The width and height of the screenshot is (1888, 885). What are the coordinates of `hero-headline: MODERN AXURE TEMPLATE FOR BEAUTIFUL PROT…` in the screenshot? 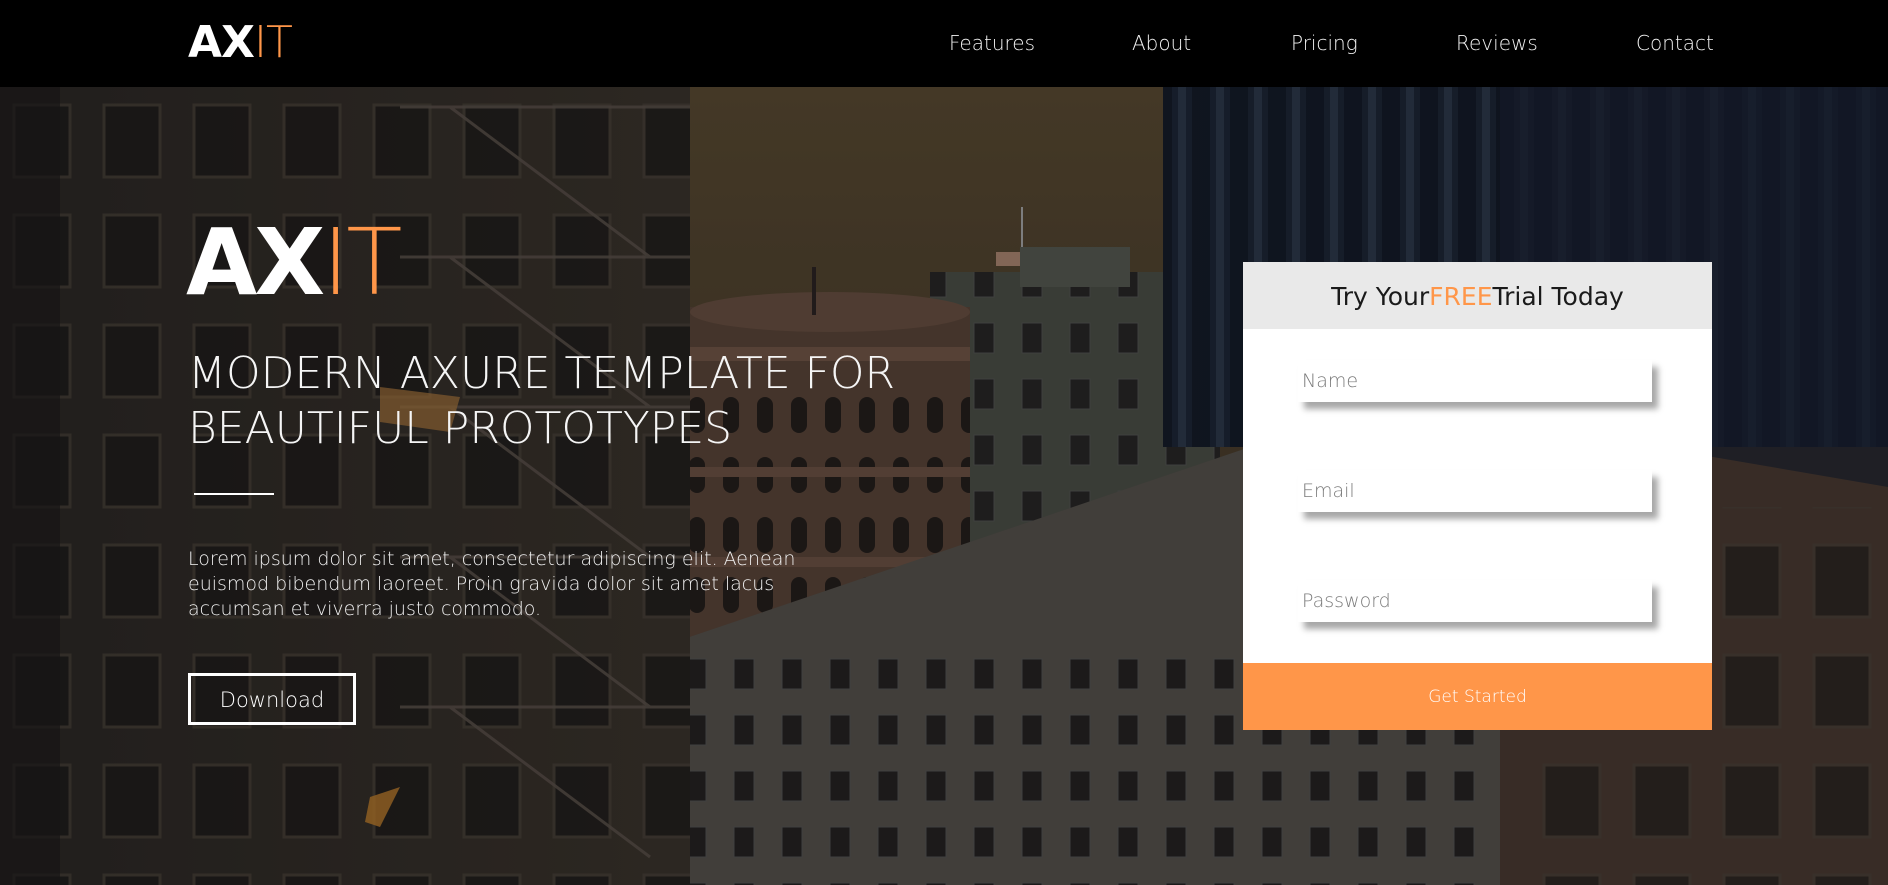 It's located at (542, 401).